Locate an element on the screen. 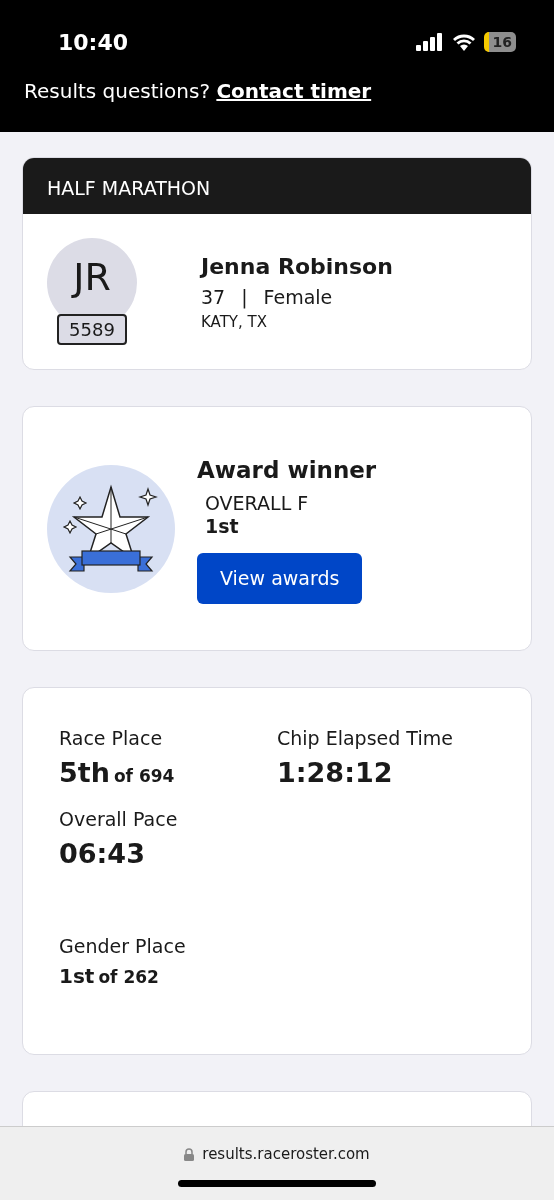  stat-total: of 262 is located at coordinates (128, 976).